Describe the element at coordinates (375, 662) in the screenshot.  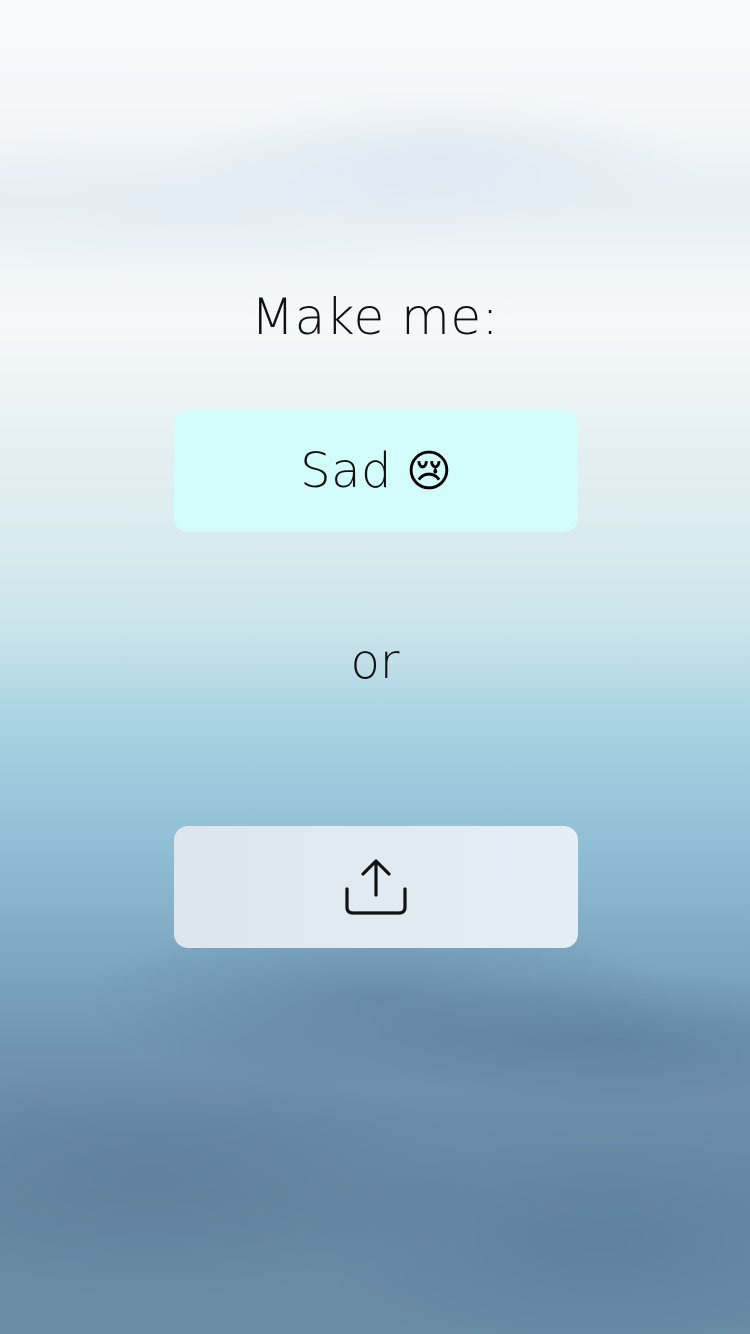
I see `separator-text: or` at that location.